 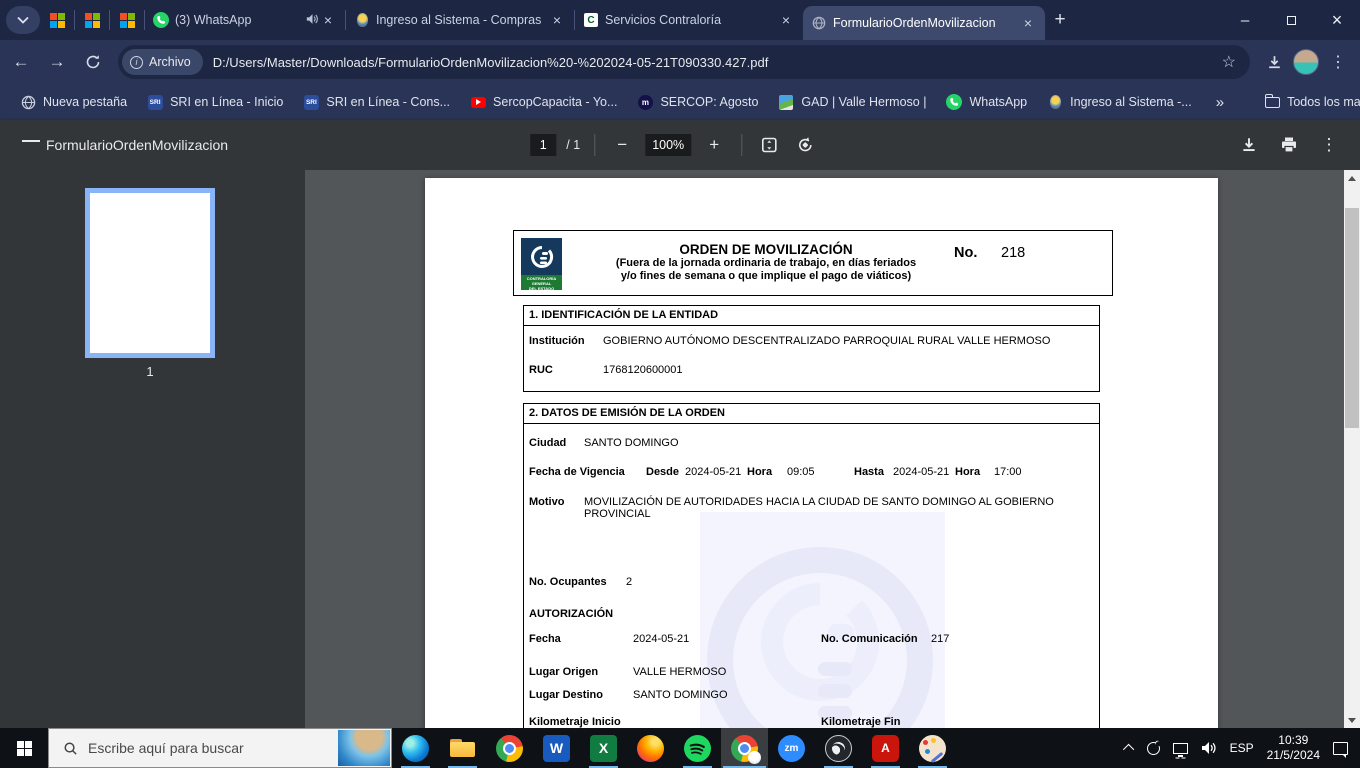 I want to click on network-monitor-icon, so click(x=1180, y=749).